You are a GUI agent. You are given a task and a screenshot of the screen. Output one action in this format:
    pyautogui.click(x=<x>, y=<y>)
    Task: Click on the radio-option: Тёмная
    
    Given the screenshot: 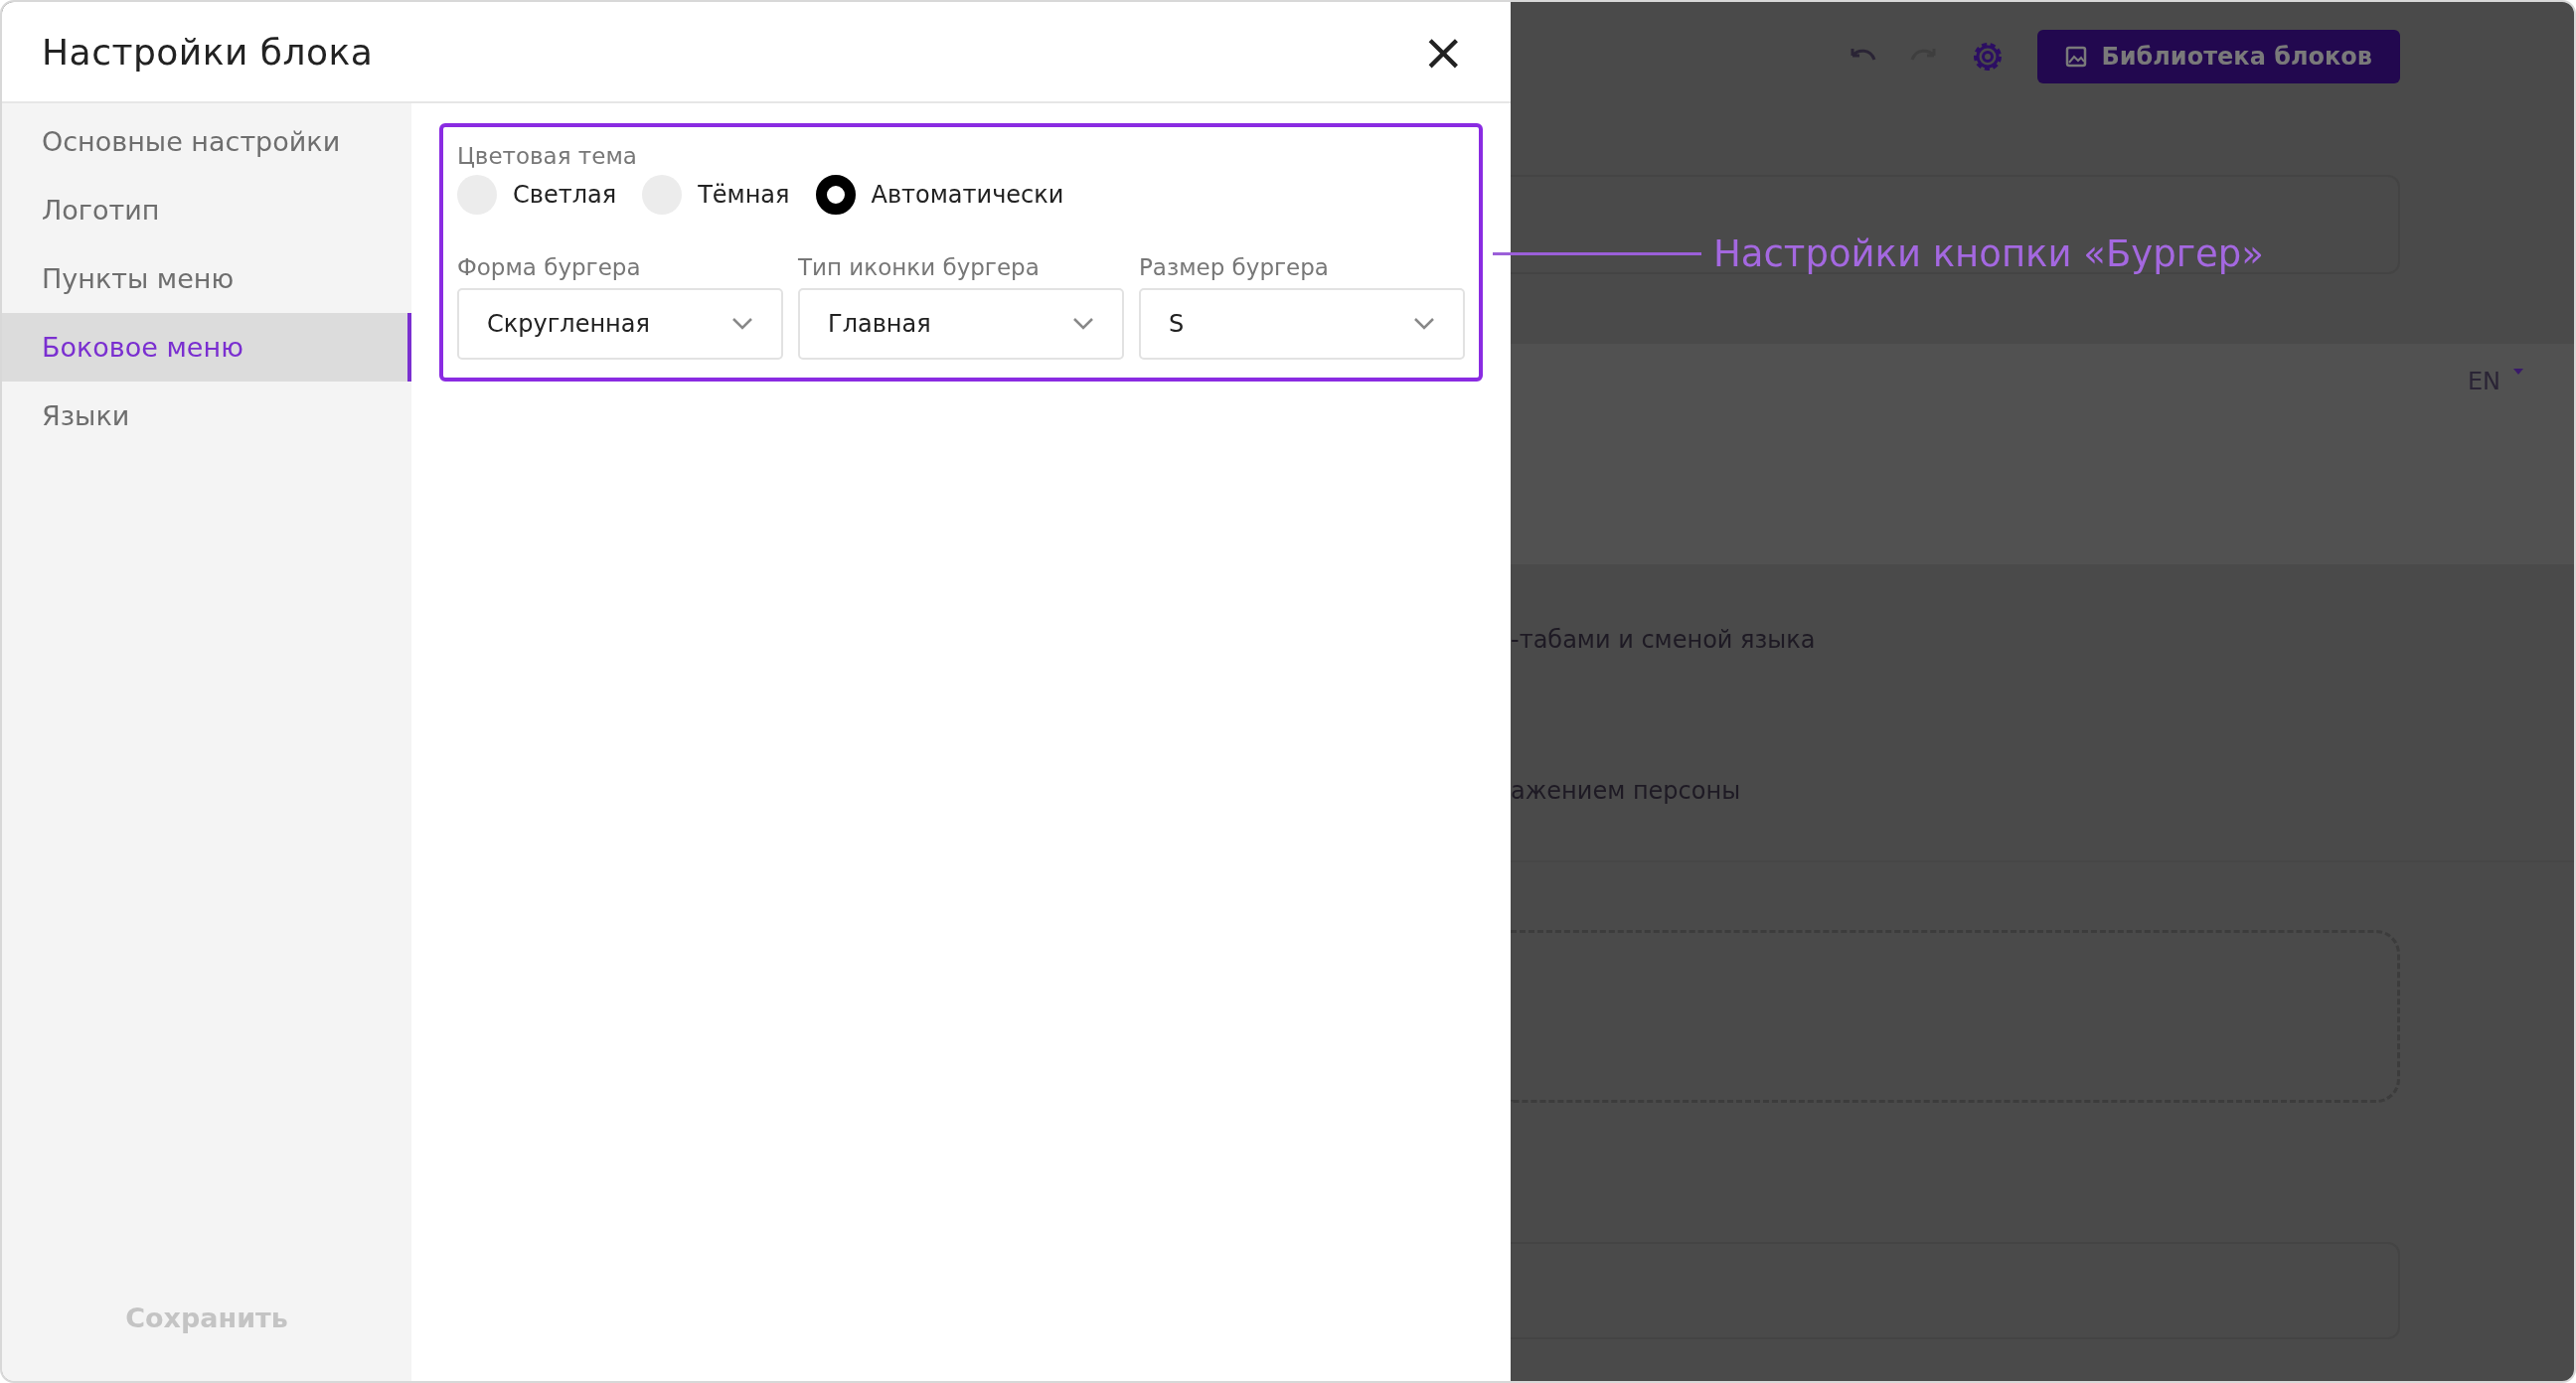 What is the action you would take?
    pyautogui.click(x=716, y=195)
    